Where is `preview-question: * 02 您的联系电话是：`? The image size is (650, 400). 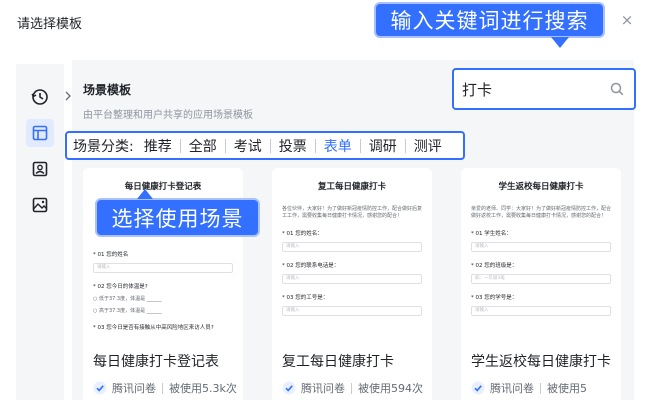
preview-question: * 02 您的联系电话是： is located at coordinates (311, 266).